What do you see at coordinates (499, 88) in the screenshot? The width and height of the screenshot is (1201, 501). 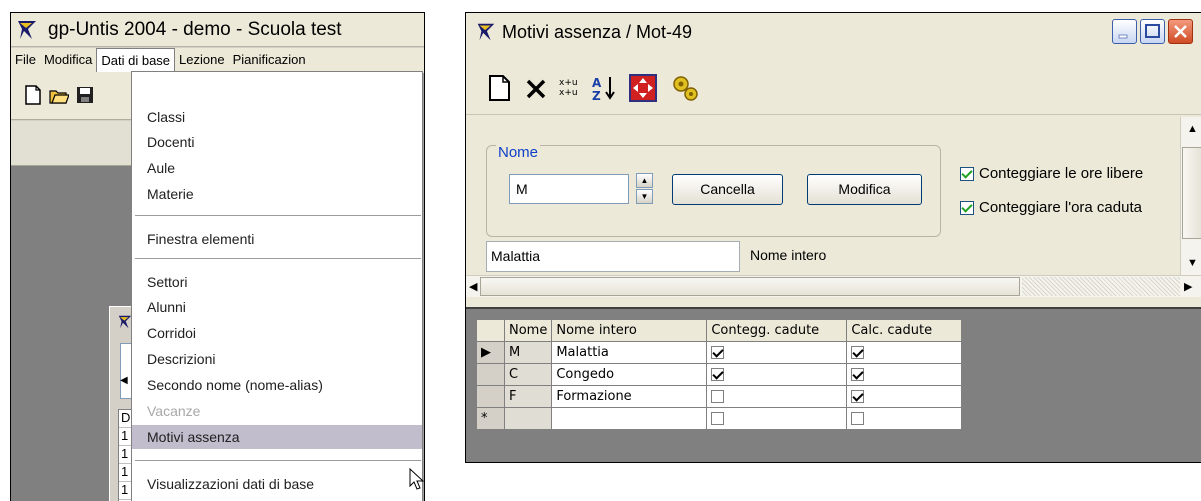 I see `new-document-icon` at bounding box center [499, 88].